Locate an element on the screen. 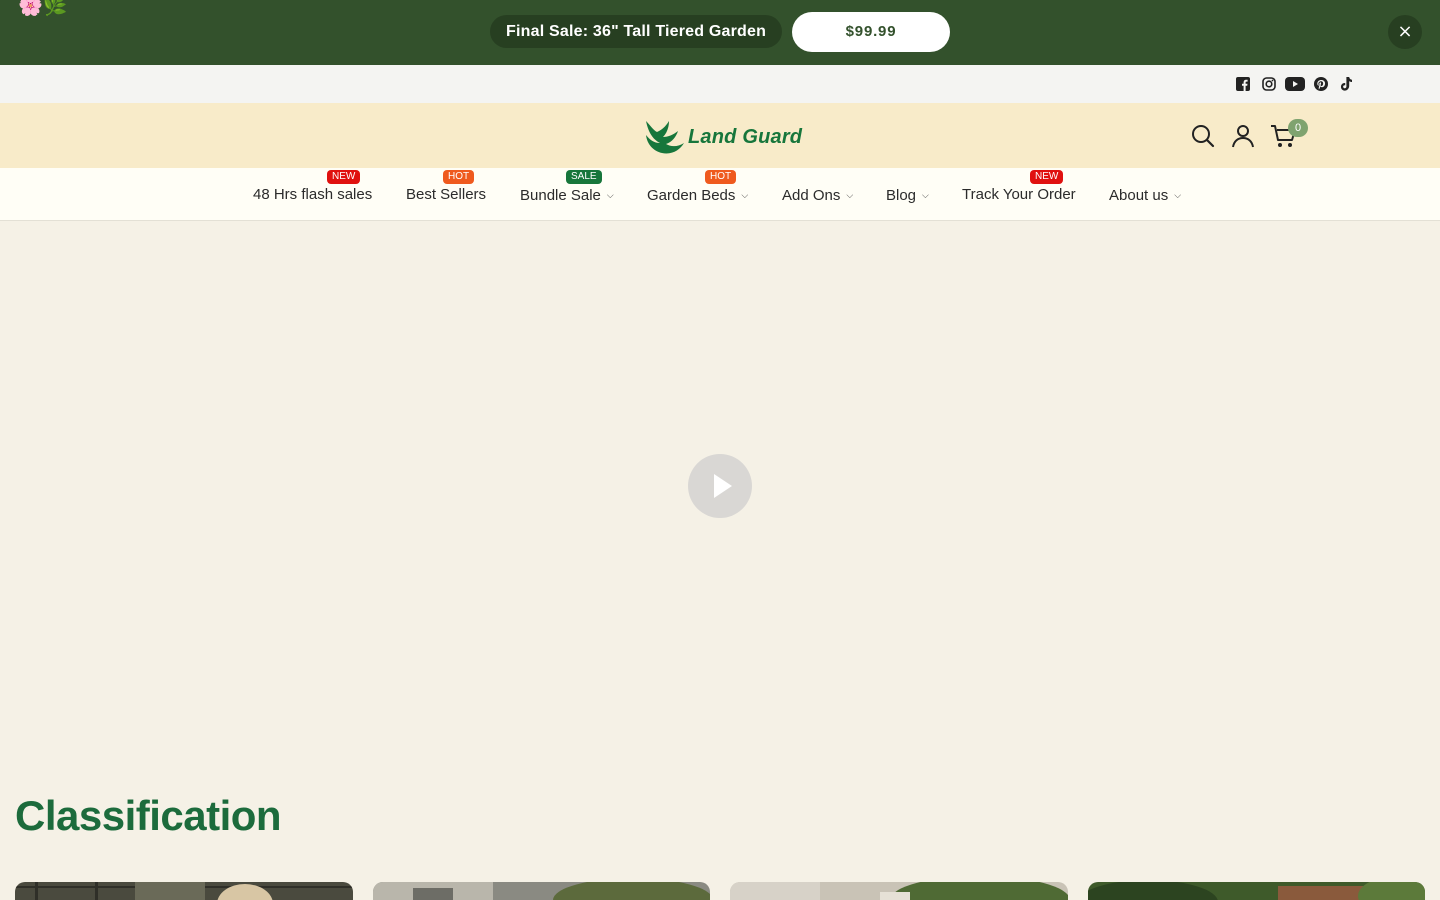 The height and width of the screenshot is (900, 1440). account-icon is located at coordinates (1243, 136).